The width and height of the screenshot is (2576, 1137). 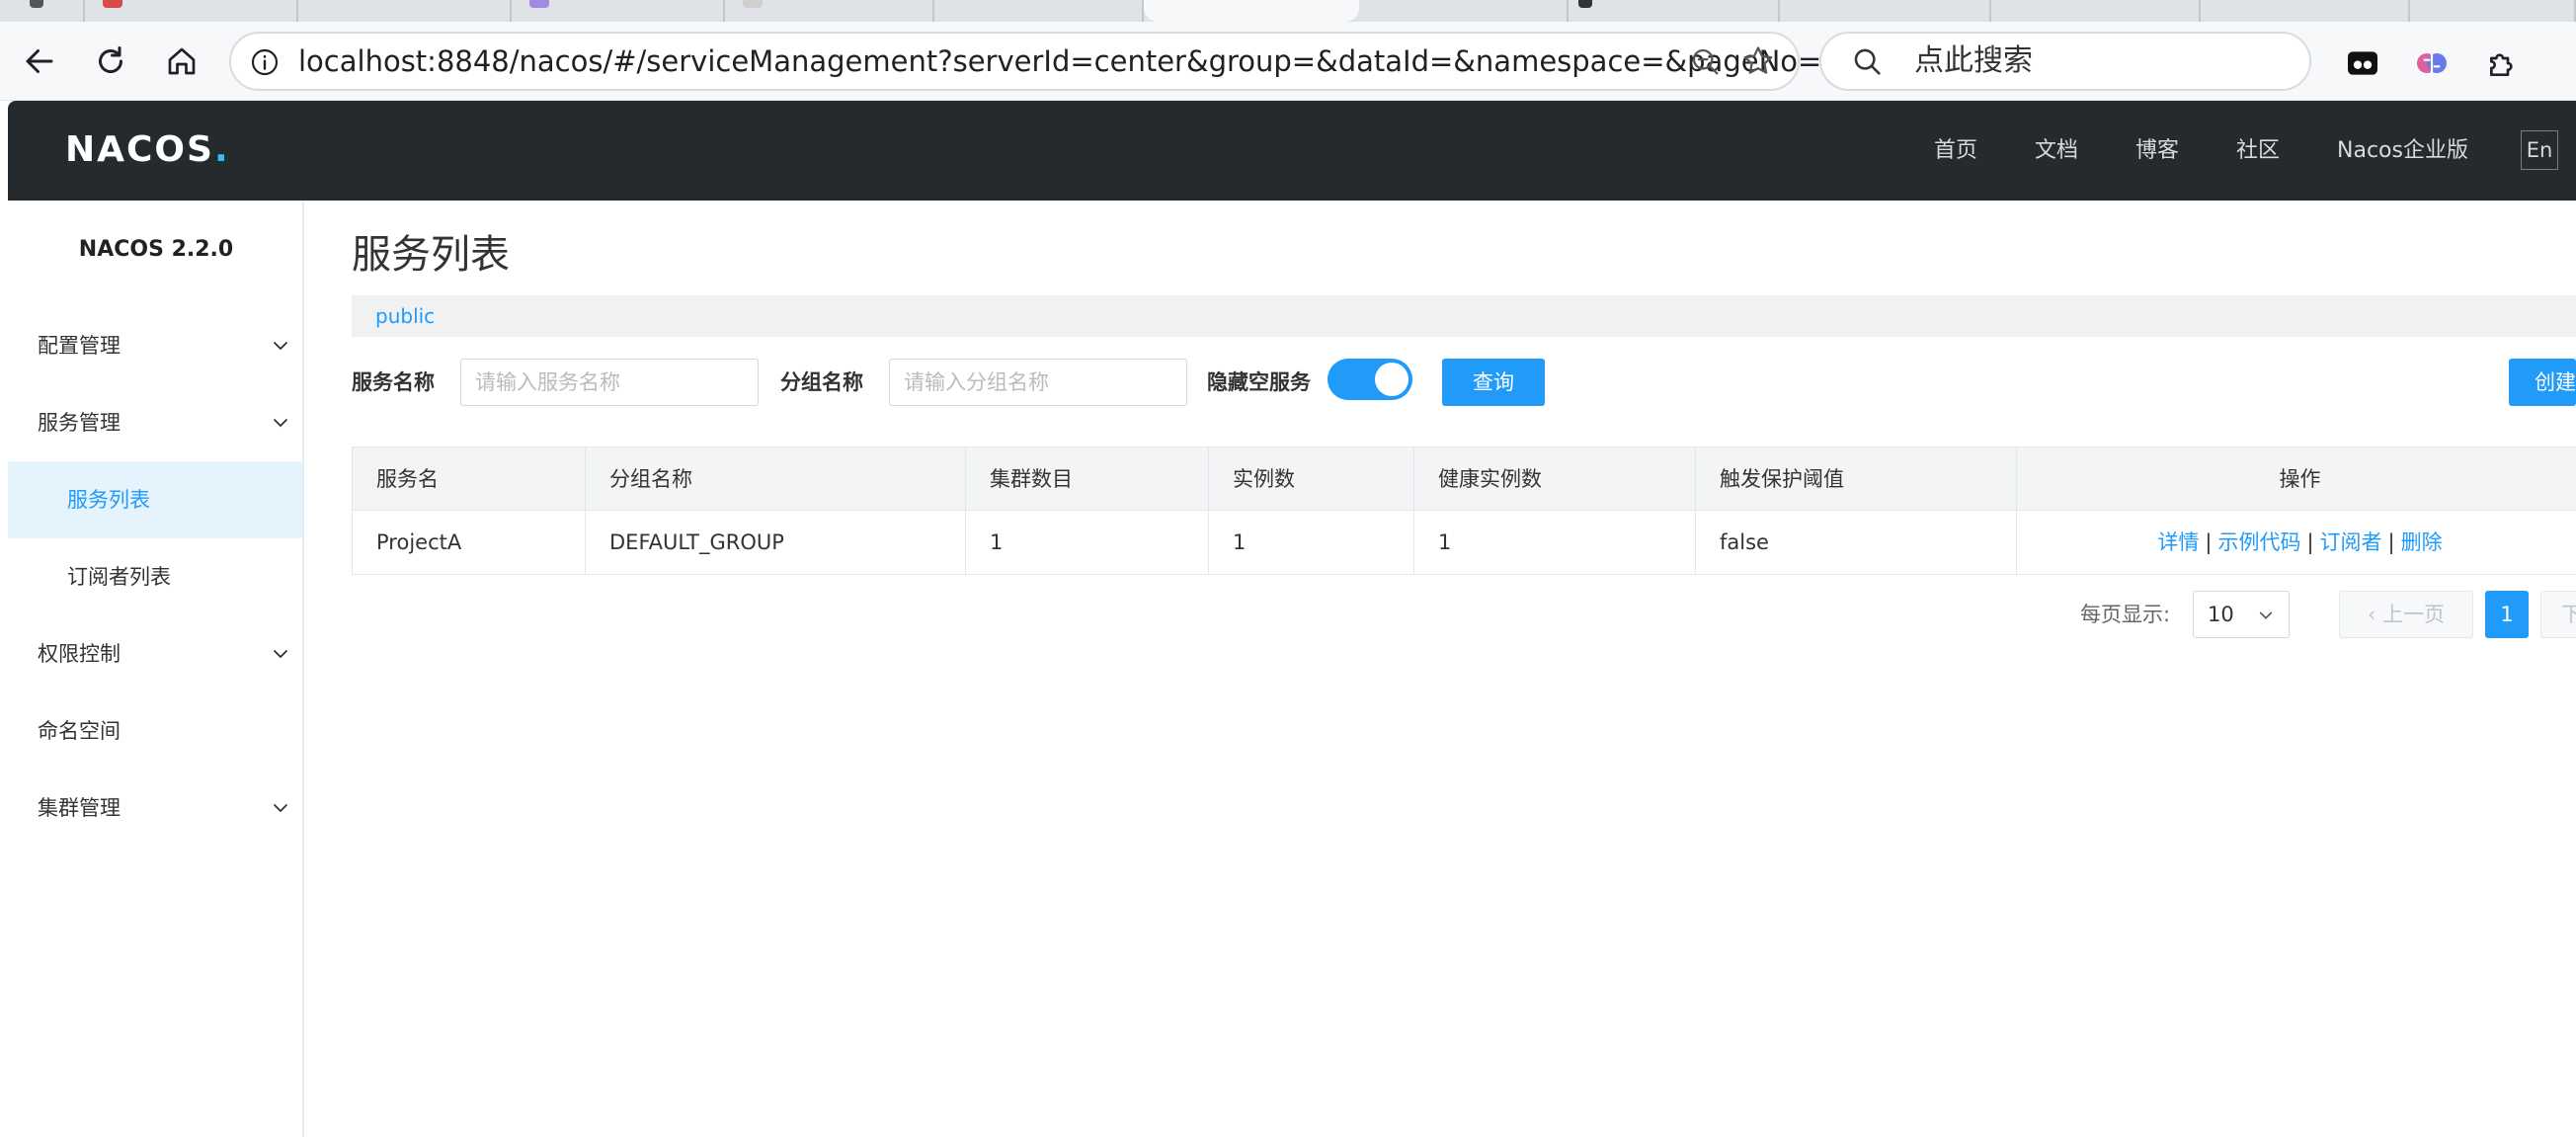 I want to click on browser-tab-active, so click(x=1251, y=11).